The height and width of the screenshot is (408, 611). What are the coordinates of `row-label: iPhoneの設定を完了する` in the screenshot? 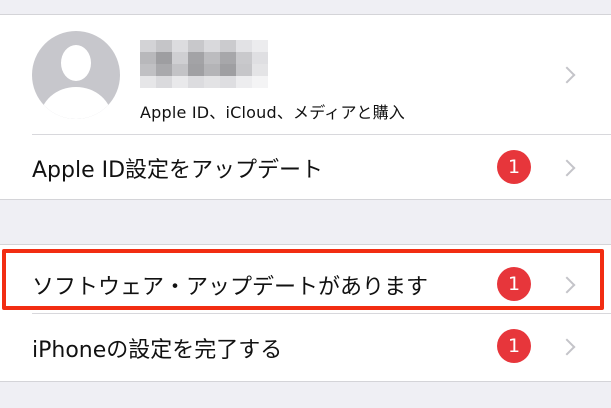 It's located at (157, 350).